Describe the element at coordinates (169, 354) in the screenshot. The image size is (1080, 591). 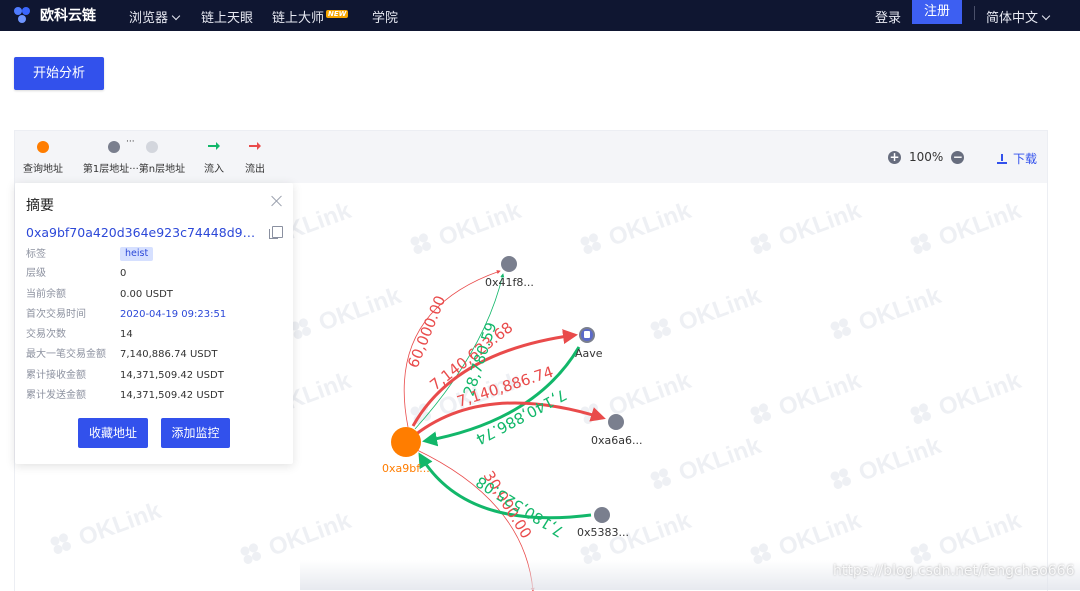
I see `row-value: 7,140,886.74 USDT` at that location.